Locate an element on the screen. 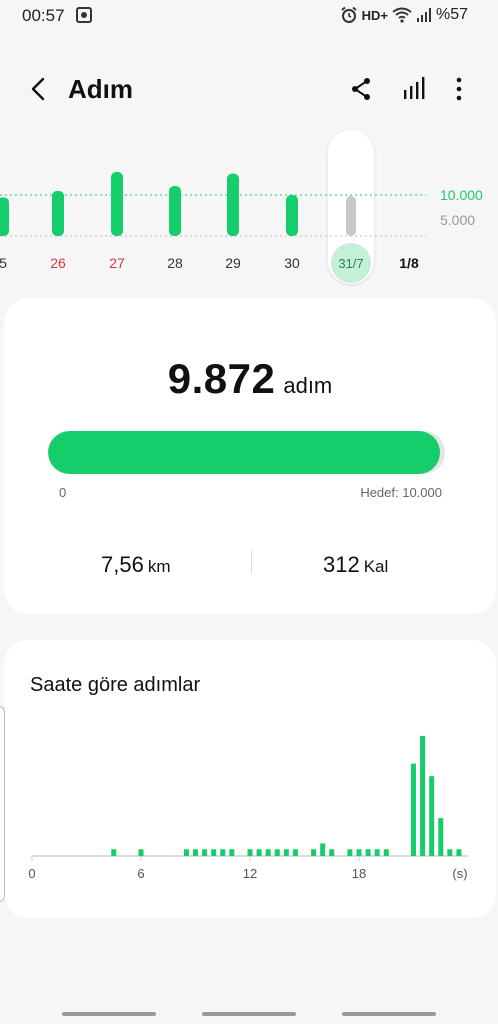 The image size is (498, 1024). distance-unit: km is located at coordinates (159, 566).